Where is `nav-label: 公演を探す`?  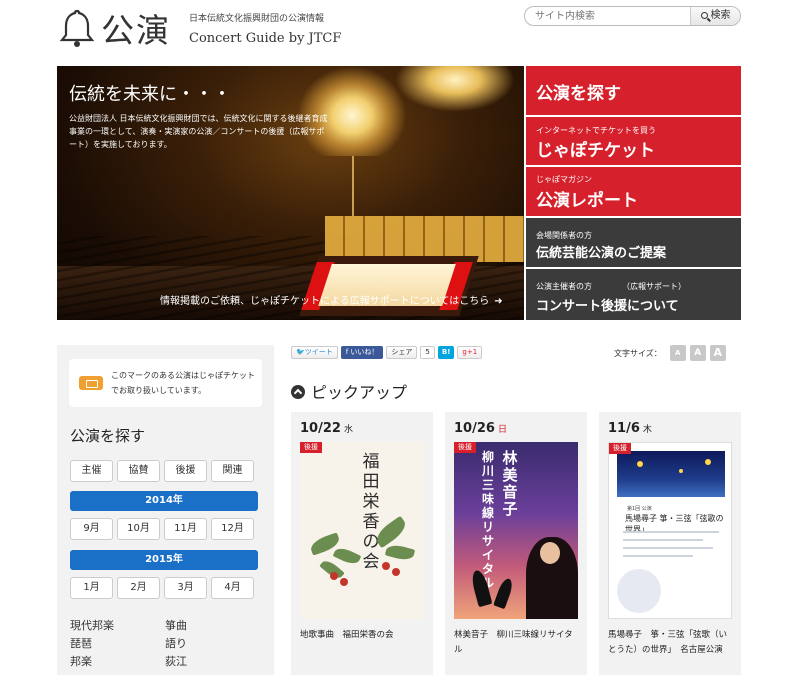
nav-label: 公演を探す is located at coordinates (578, 94).